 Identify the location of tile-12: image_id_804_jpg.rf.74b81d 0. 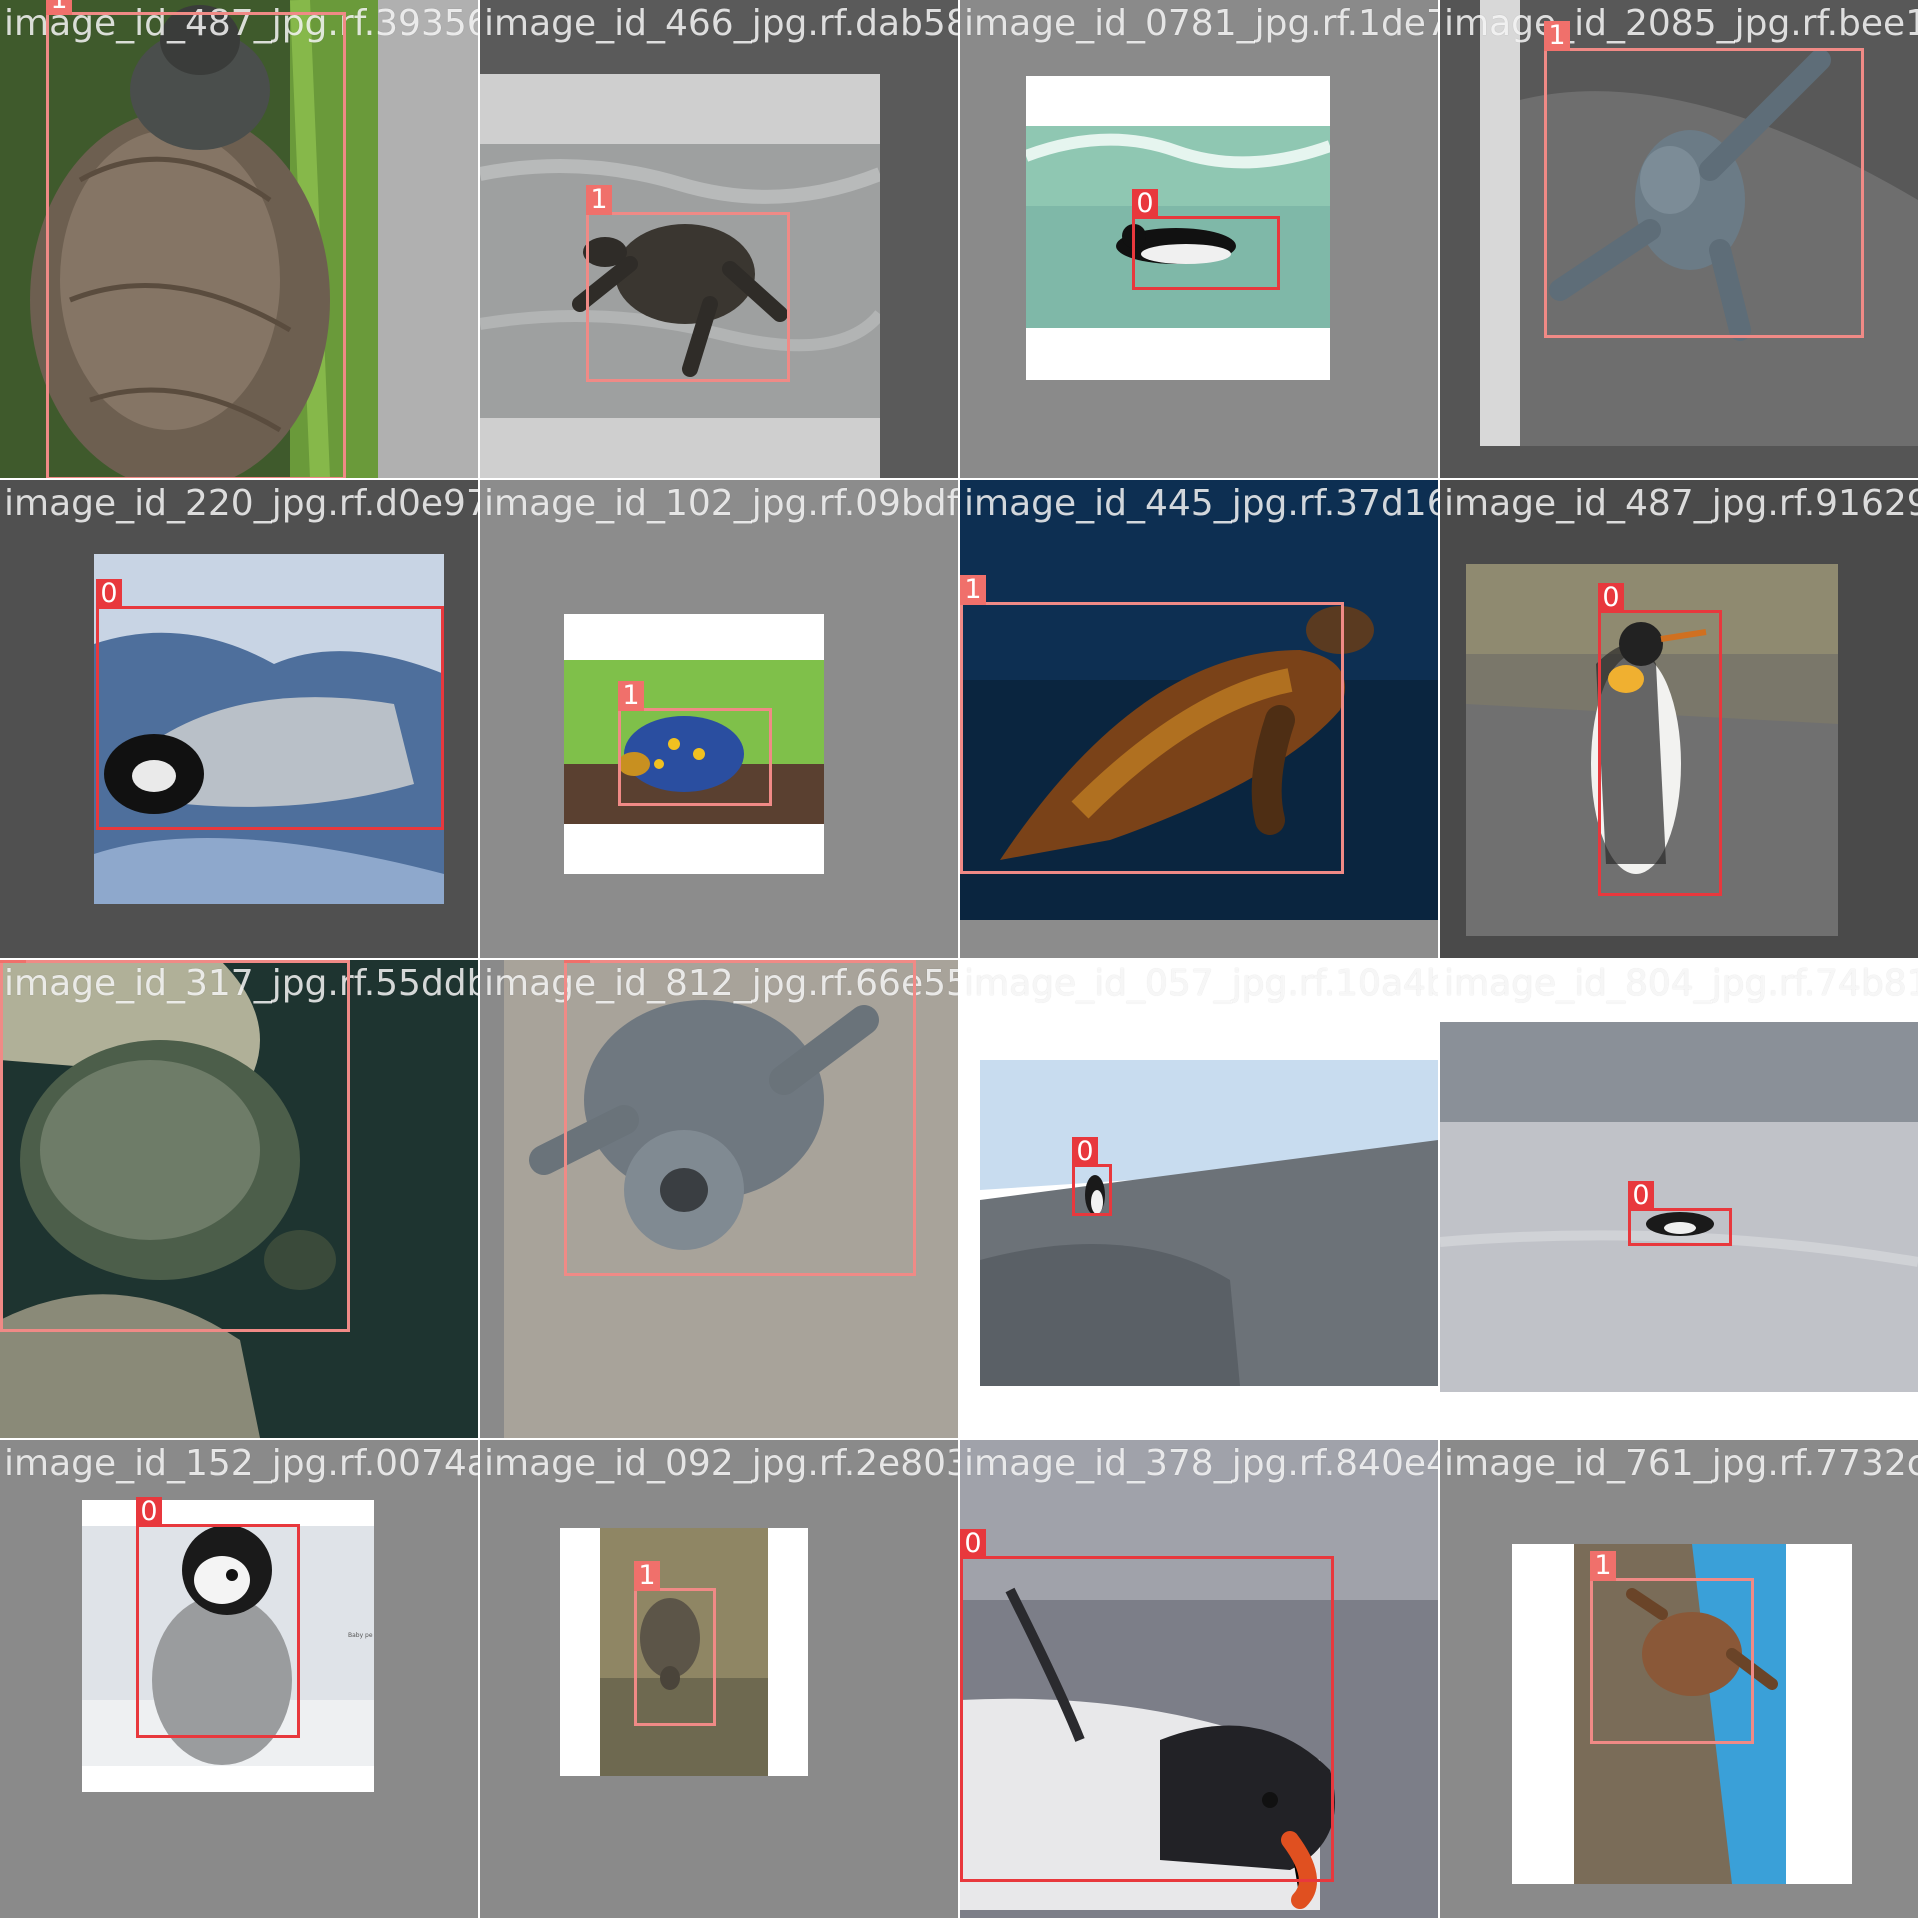
(1680, 1200).